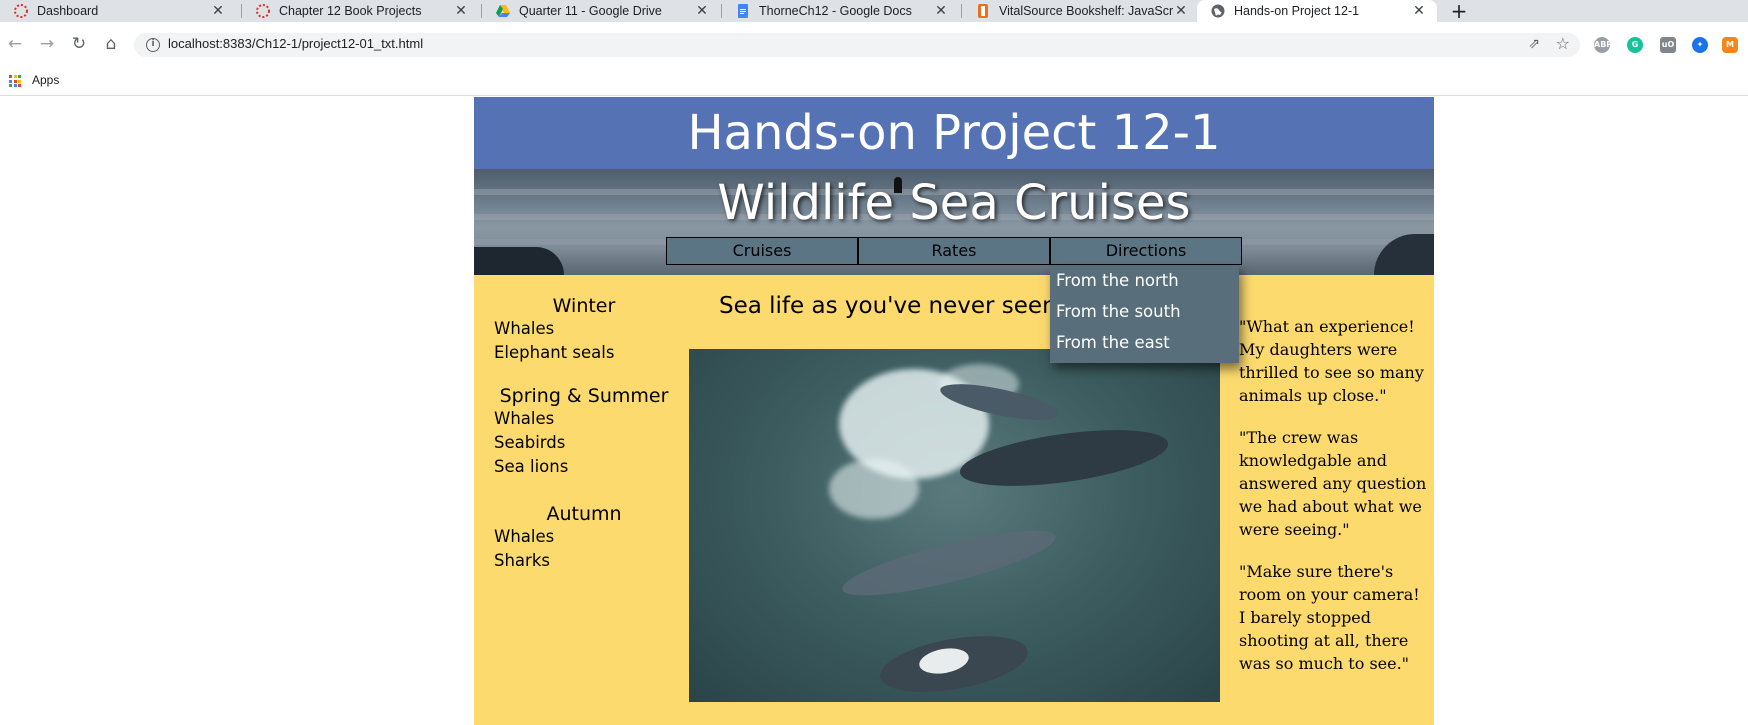 This screenshot has height=725, width=1748. What do you see at coordinates (15, 81) in the screenshot?
I see `apps-grid-icon` at bounding box center [15, 81].